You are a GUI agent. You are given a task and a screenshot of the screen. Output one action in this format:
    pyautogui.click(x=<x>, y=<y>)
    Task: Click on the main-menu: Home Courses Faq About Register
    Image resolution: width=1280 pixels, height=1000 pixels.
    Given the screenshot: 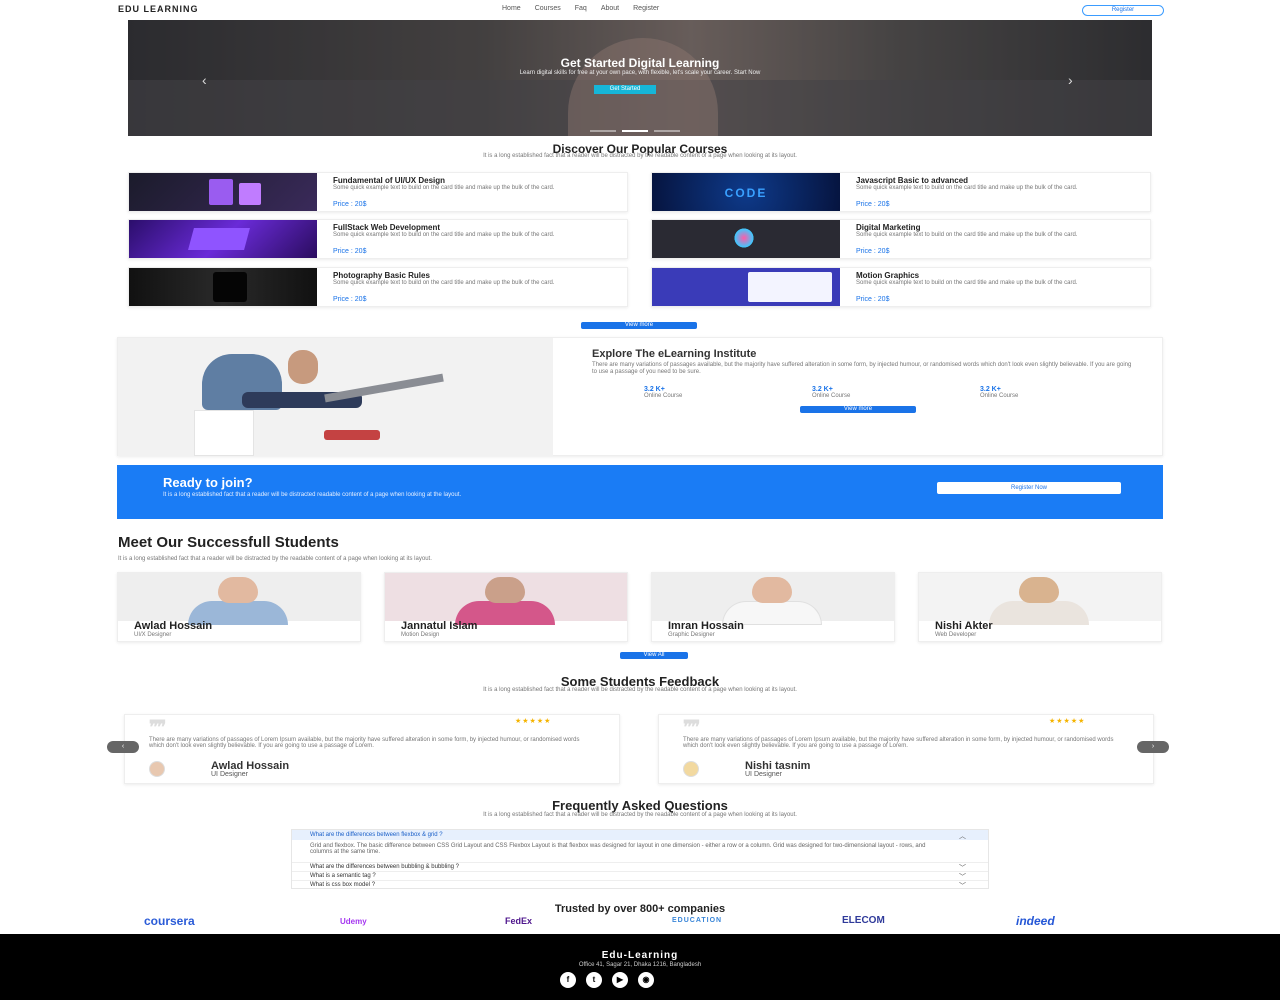 What is the action you would take?
    pyautogui.click(x=580, y=8)
    